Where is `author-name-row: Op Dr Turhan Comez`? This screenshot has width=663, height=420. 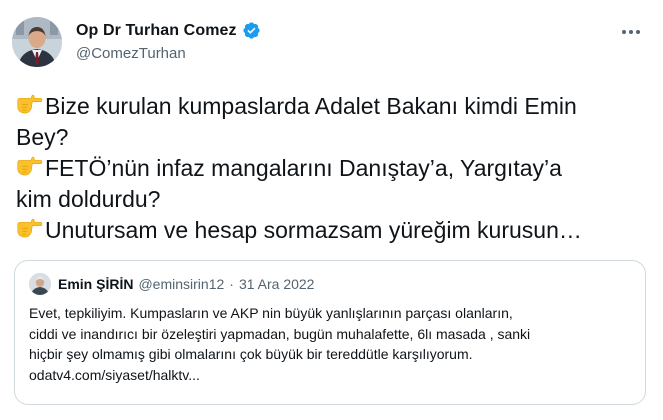
author-name-row: Op Dr Turhan Comez is located at coordinates (168, 30).